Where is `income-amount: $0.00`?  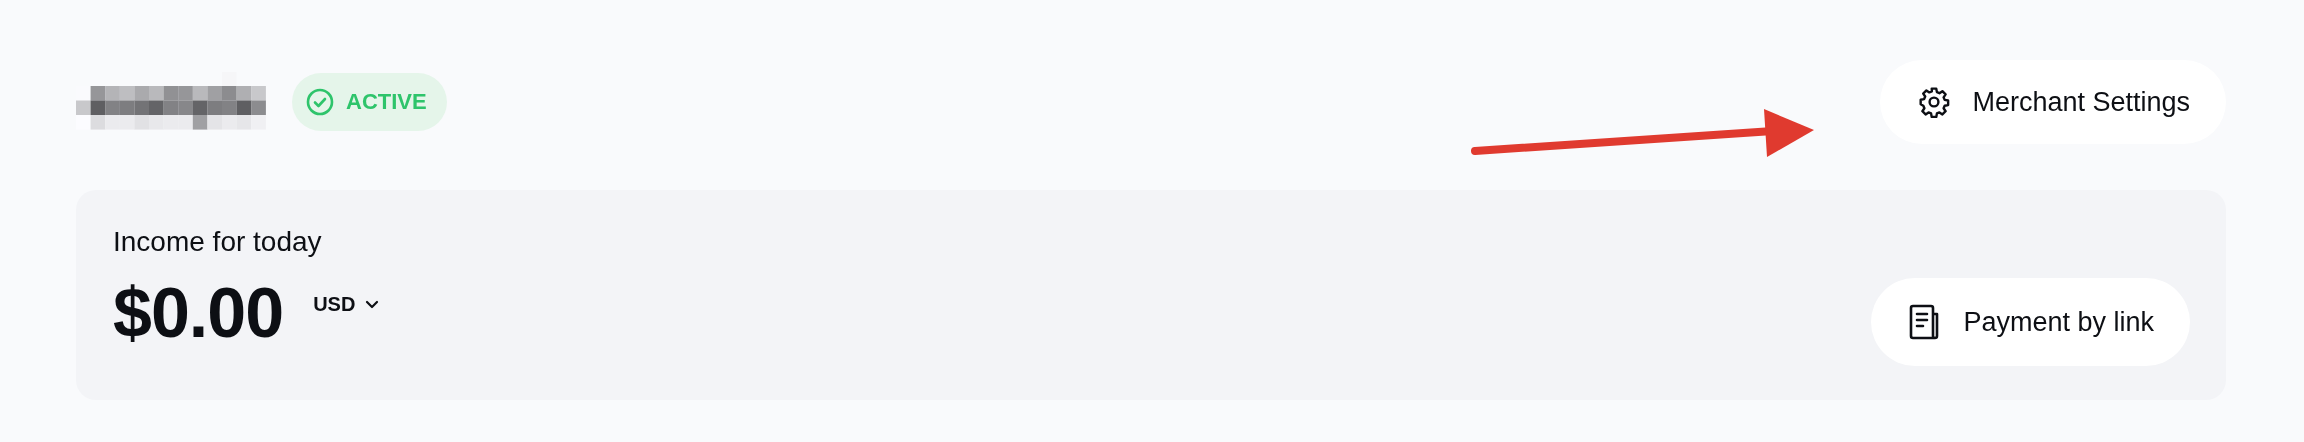
income-amount: $0.00 is located at coordinates (198, 313).